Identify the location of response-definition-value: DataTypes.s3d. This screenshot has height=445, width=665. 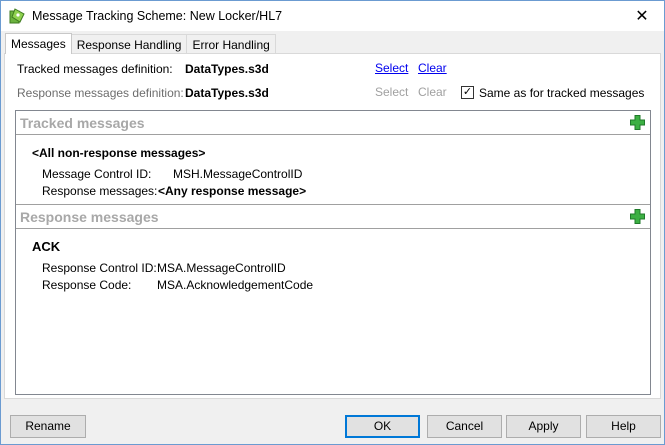
(227, 93).